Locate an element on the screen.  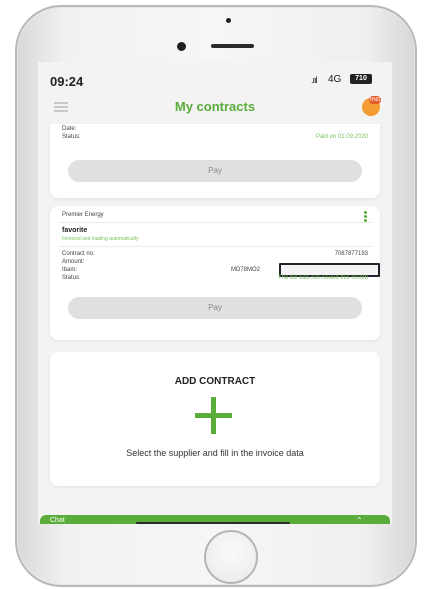
contract-no-label: Contract no: is located at coordinates (78, 254).